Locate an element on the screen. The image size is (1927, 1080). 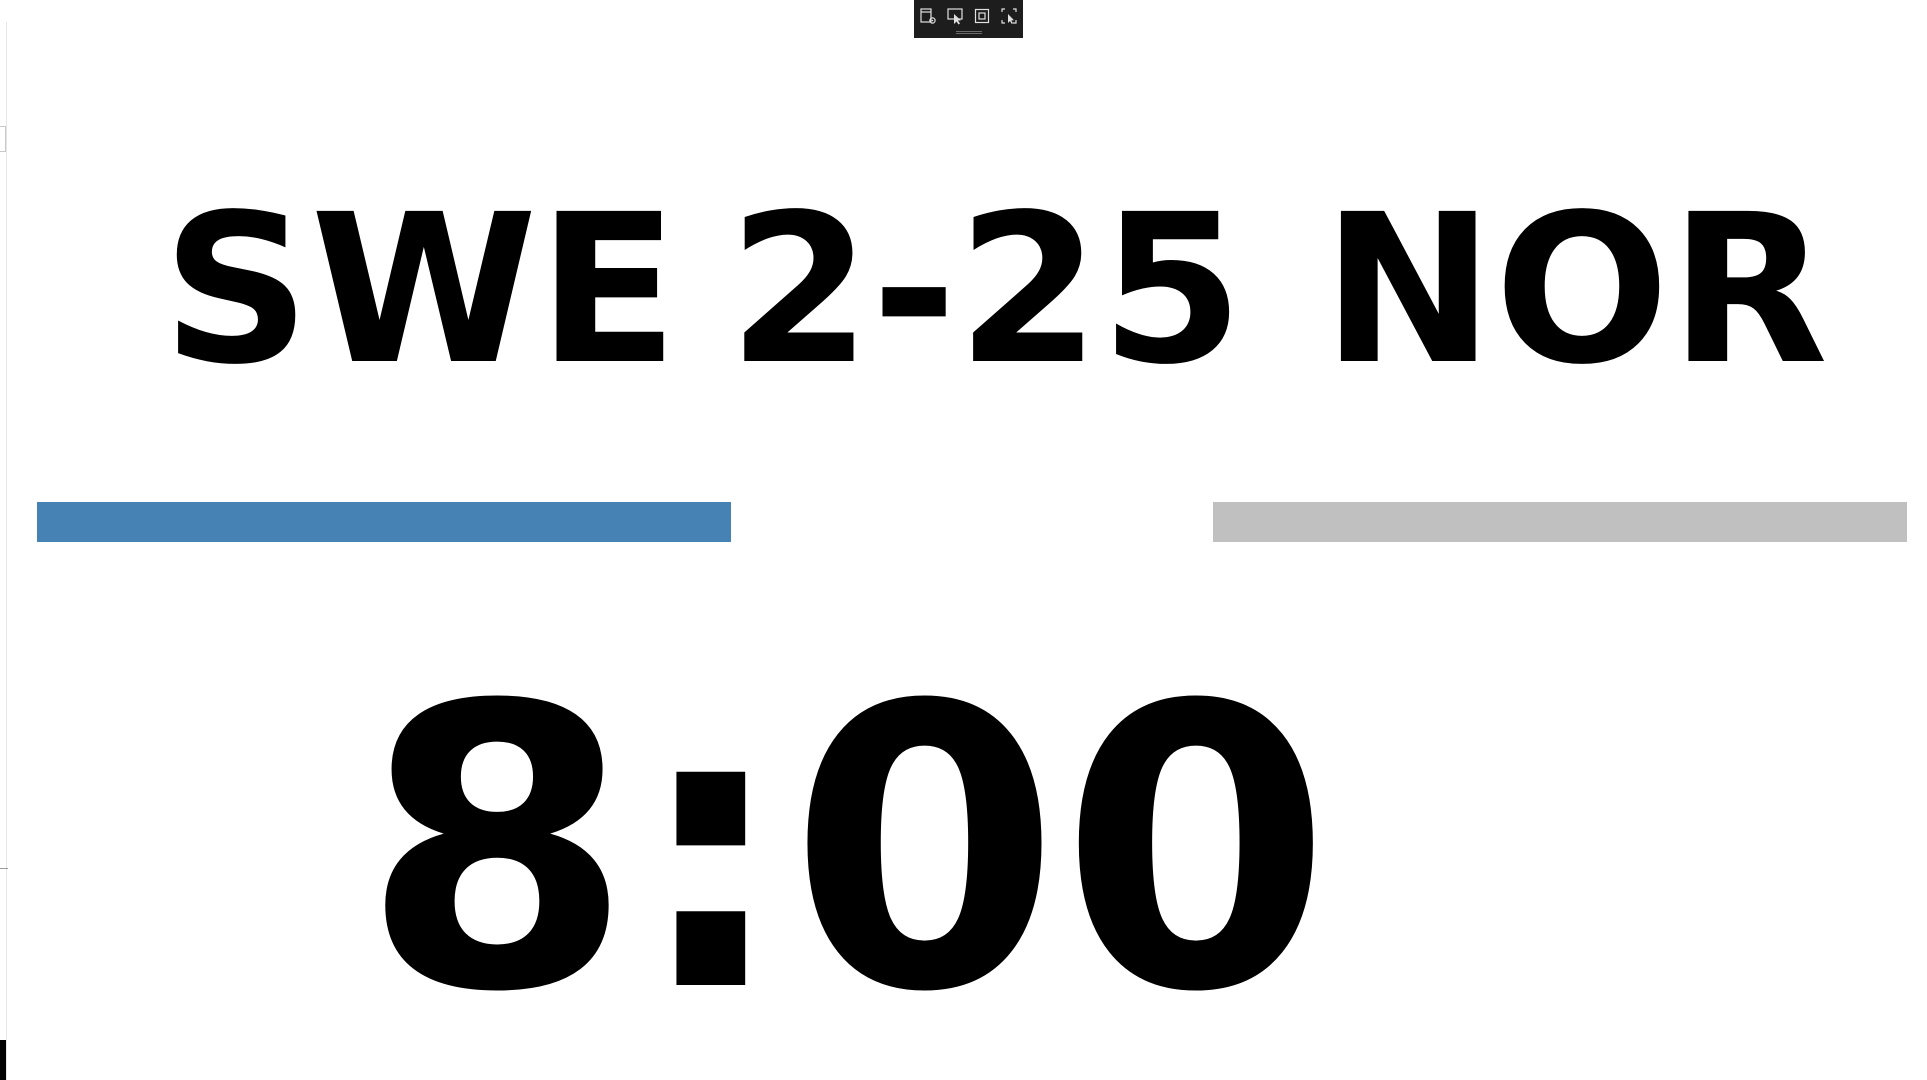
window-settings-icon is located at coordinates (928, 16).